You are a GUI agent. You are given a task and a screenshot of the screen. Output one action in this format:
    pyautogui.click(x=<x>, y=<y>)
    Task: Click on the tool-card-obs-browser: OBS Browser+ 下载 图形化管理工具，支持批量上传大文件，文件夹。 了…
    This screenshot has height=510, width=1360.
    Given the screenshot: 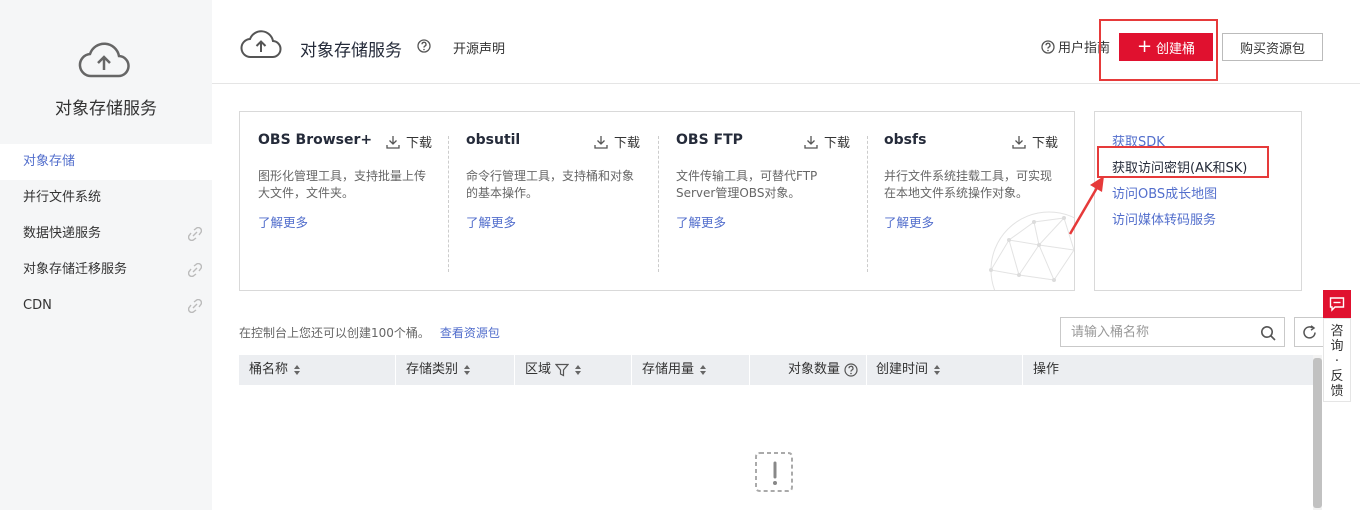 What is the action you would take?
    pyautogui.click(x=344, y=201)
    